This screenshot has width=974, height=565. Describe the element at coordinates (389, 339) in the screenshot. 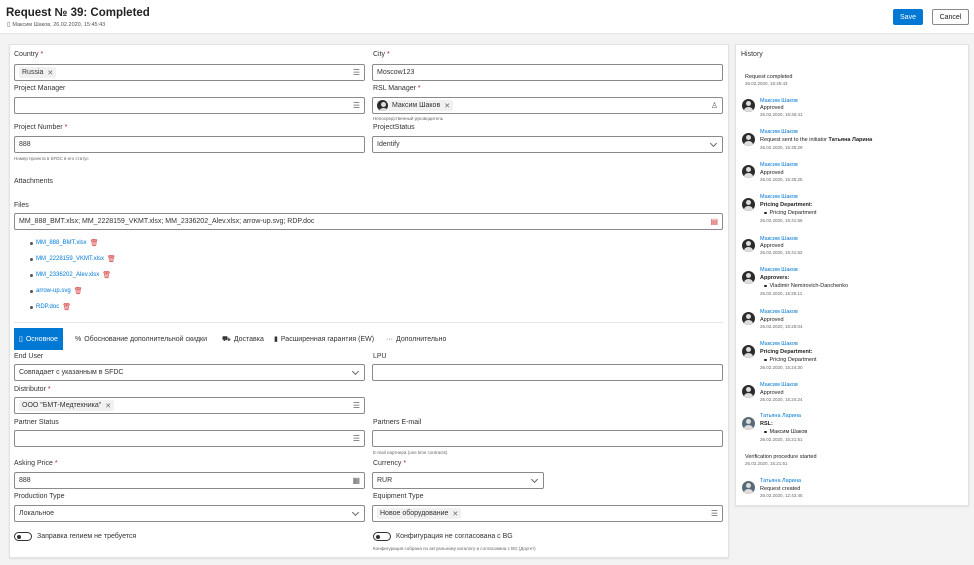

I see `more-icon: ···` at that location.